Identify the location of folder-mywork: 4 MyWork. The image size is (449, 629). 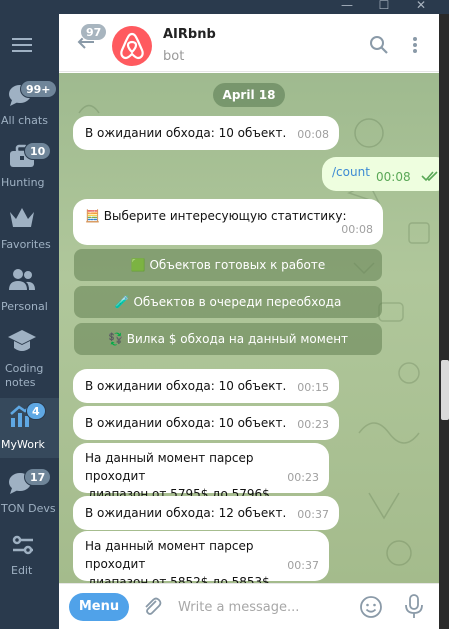
(29, 428).